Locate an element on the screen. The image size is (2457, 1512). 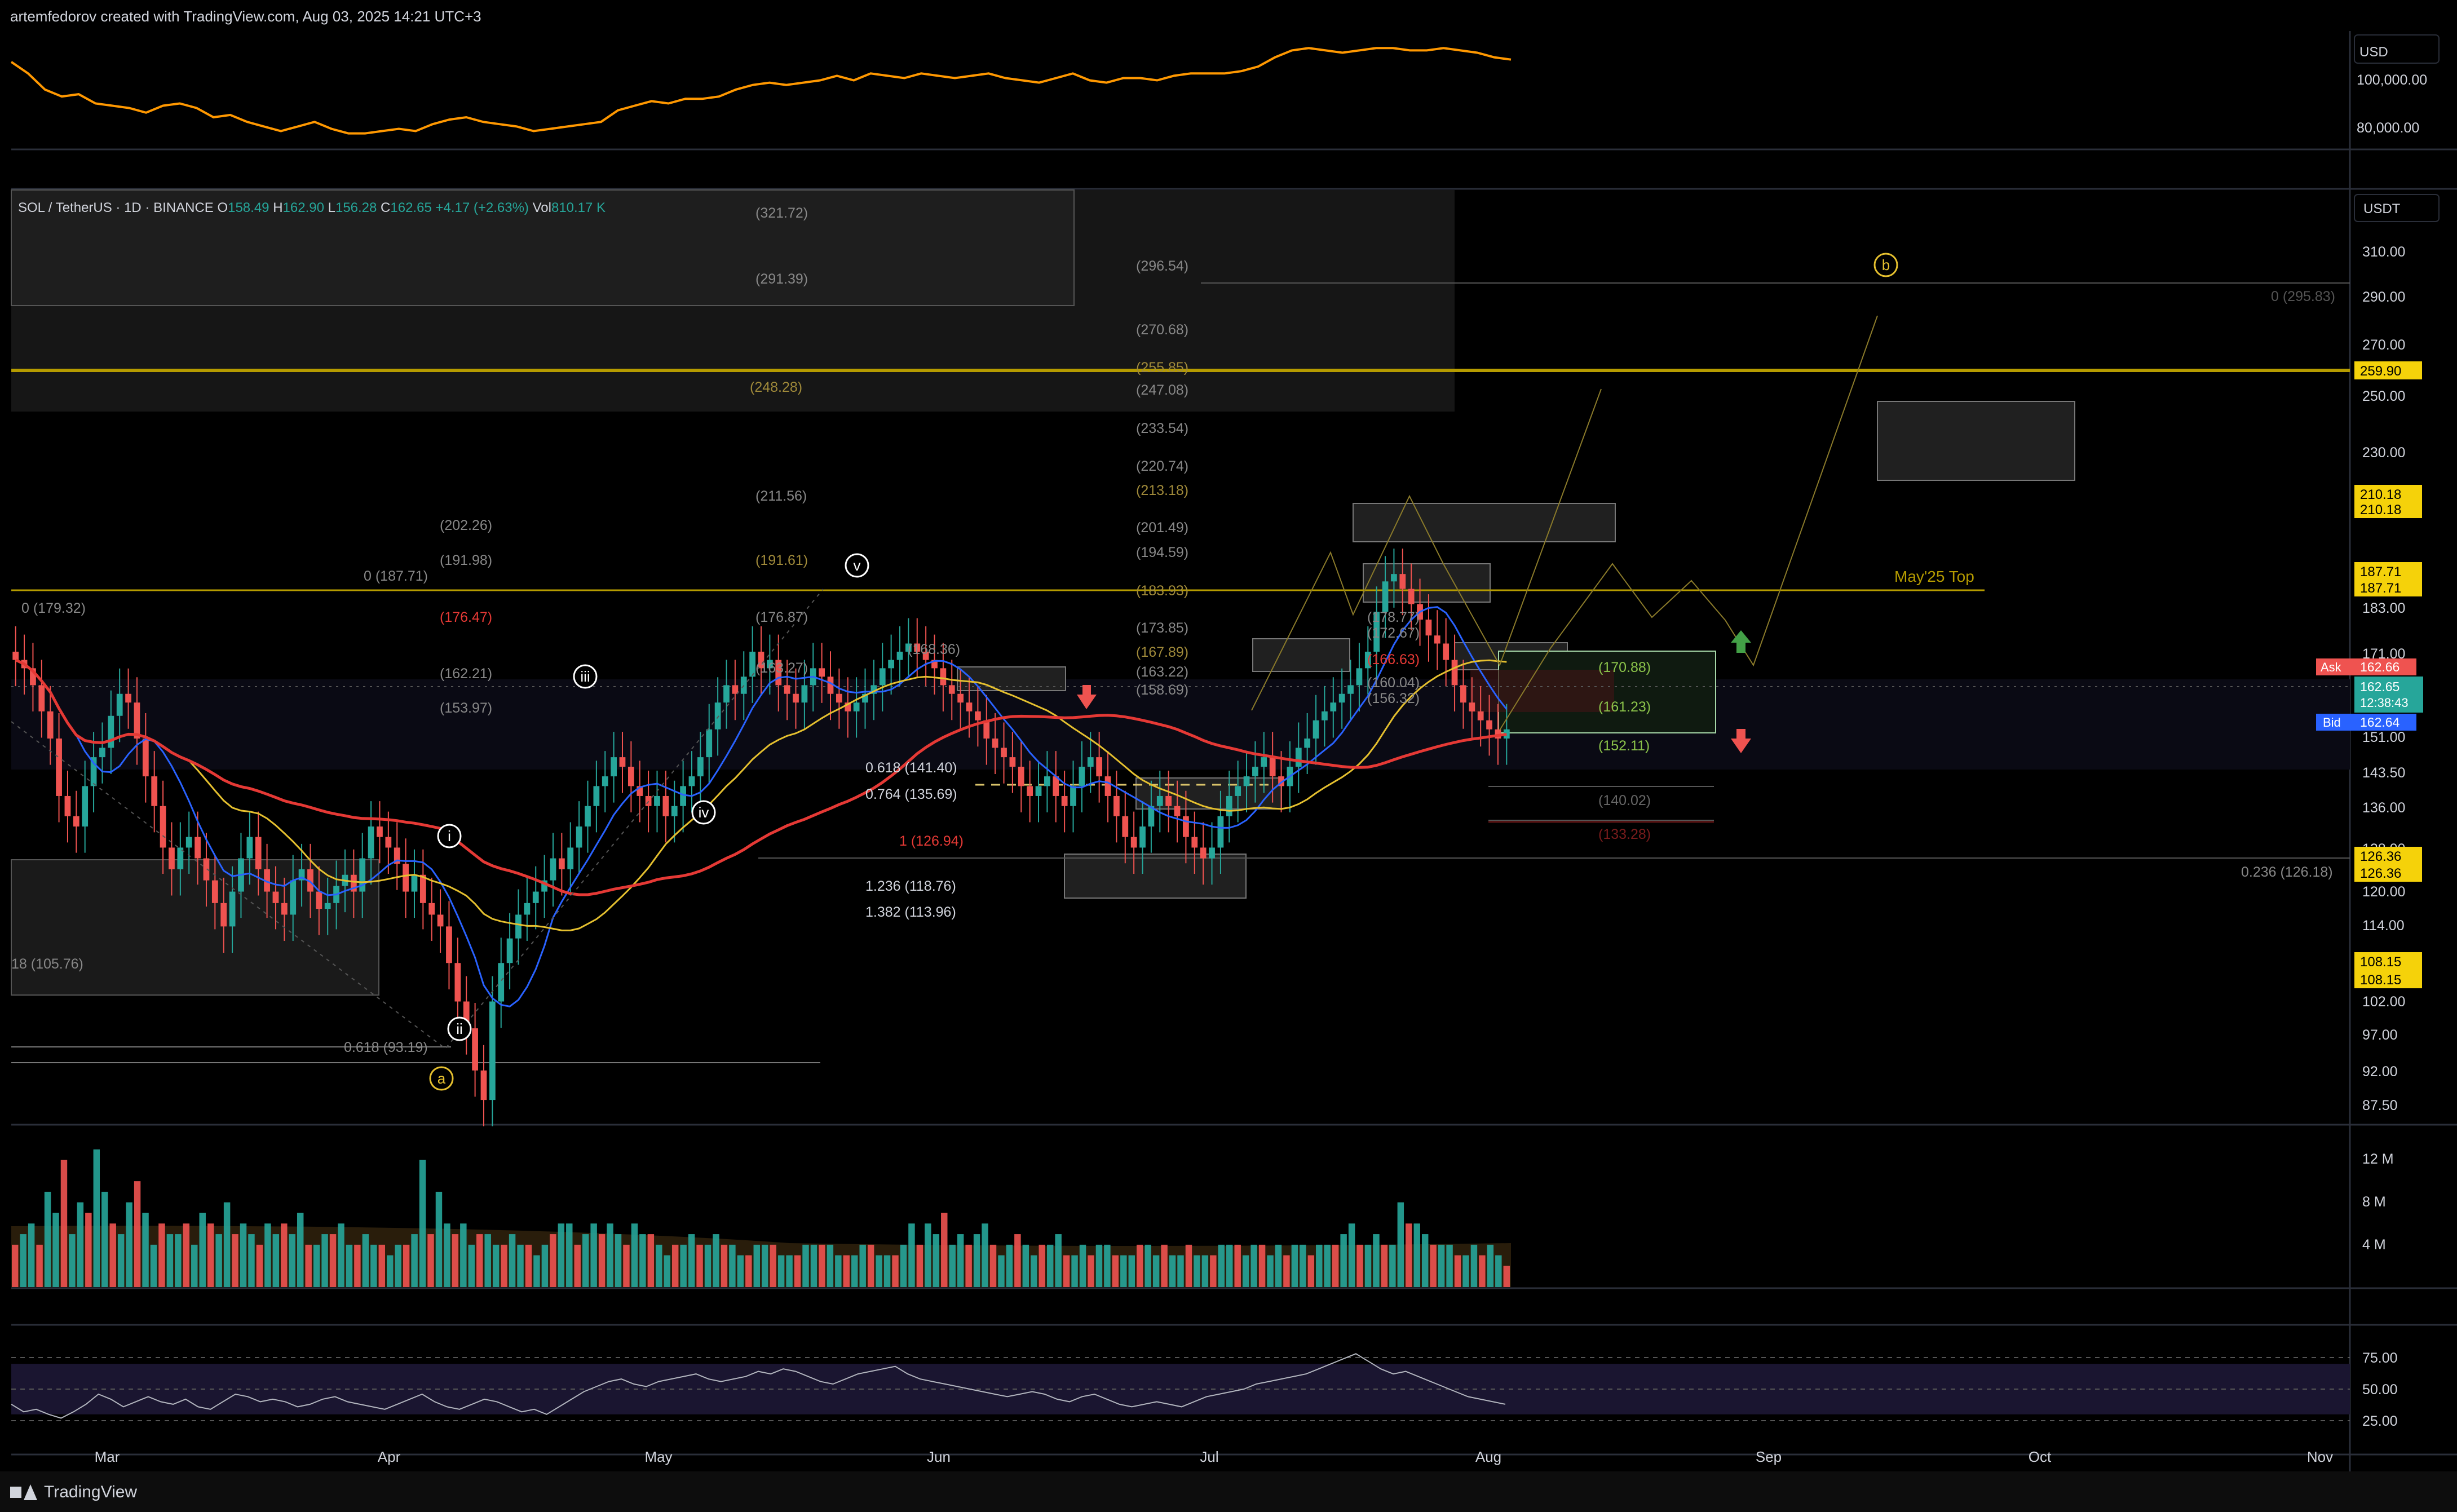
fib-right-label: (167.89) is located at coordinates (1162, 652).